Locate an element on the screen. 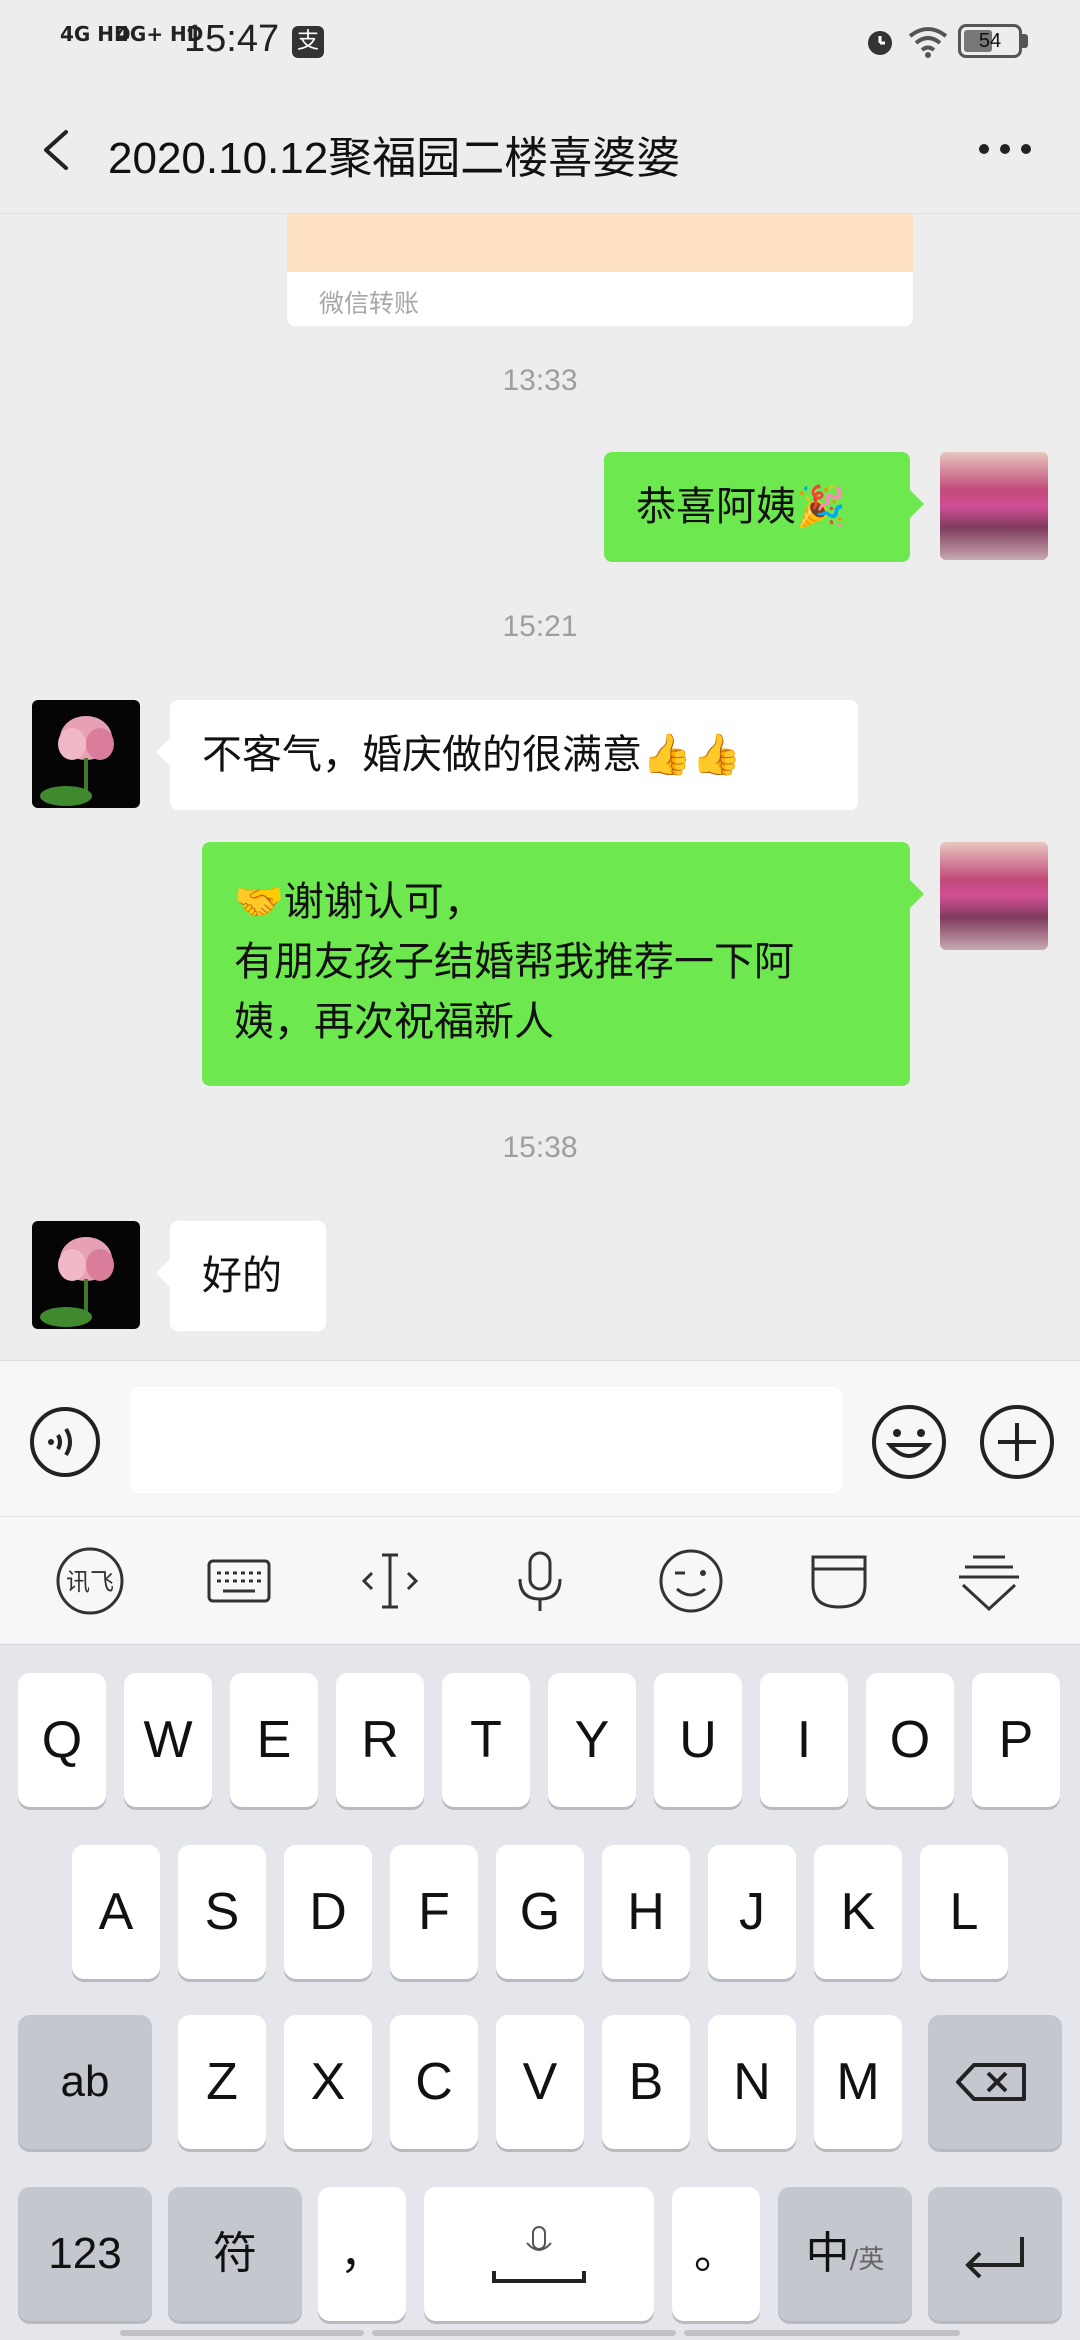  clipboard-icon is located at coordinates (839, 1581).